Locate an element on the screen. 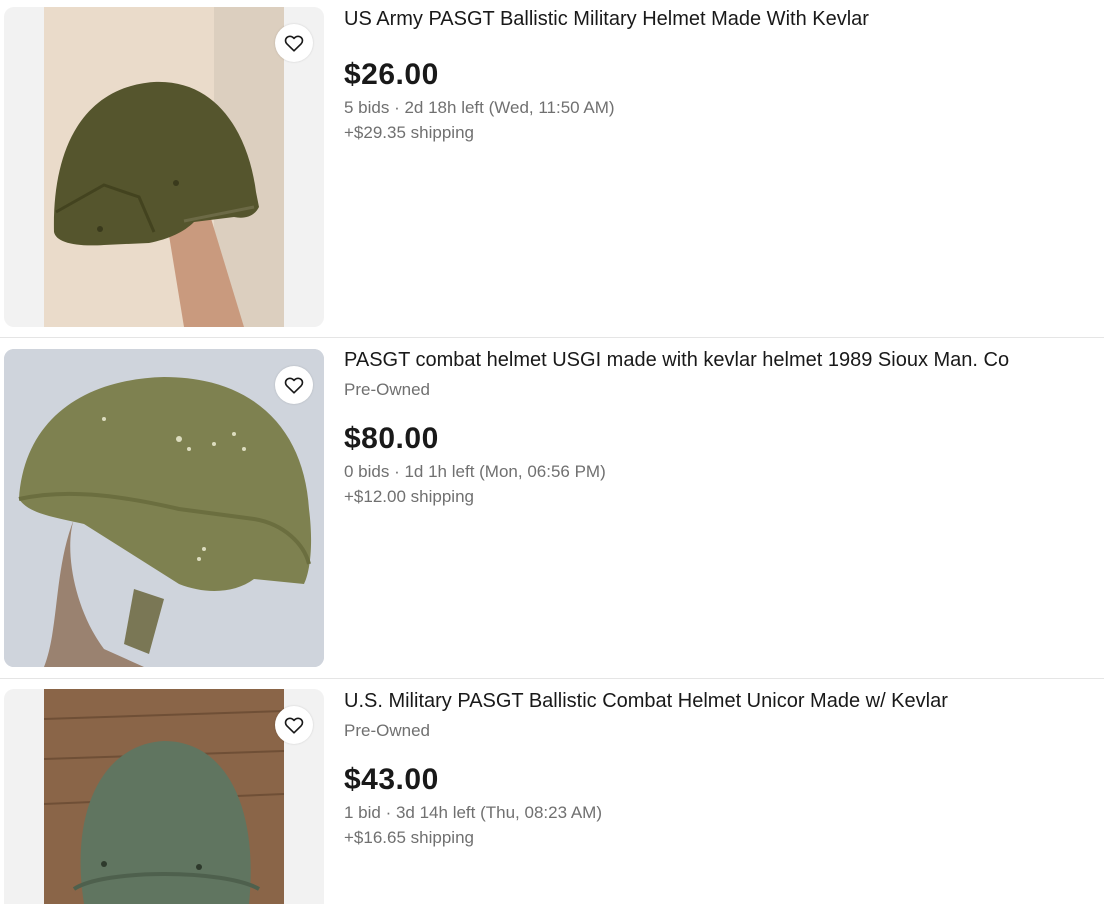 The height and width of the screenshot is (904, 1104). shipping-cost: +$29.35 shipping is located at coordinates (409, 132).